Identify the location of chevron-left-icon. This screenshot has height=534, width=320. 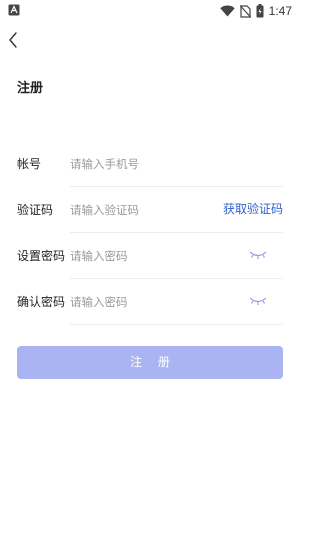
(13, 40).